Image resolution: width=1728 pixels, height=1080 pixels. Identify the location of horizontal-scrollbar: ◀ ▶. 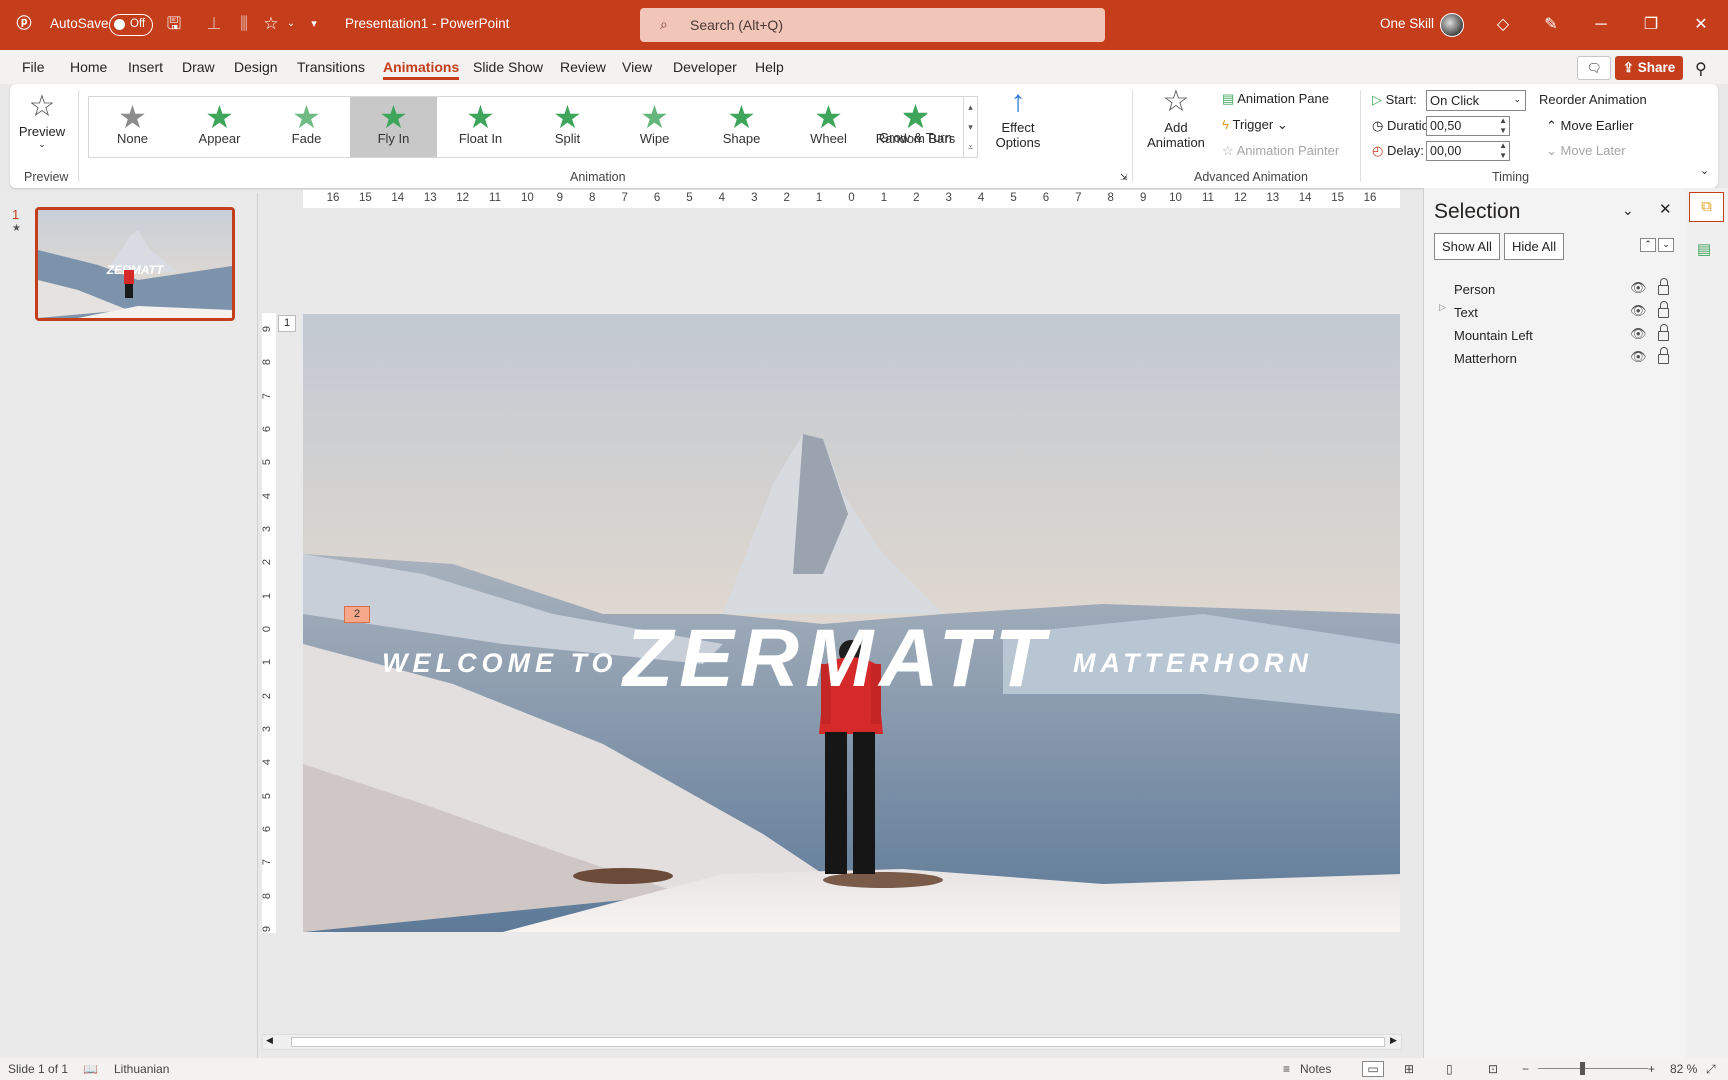
(832, 1042).